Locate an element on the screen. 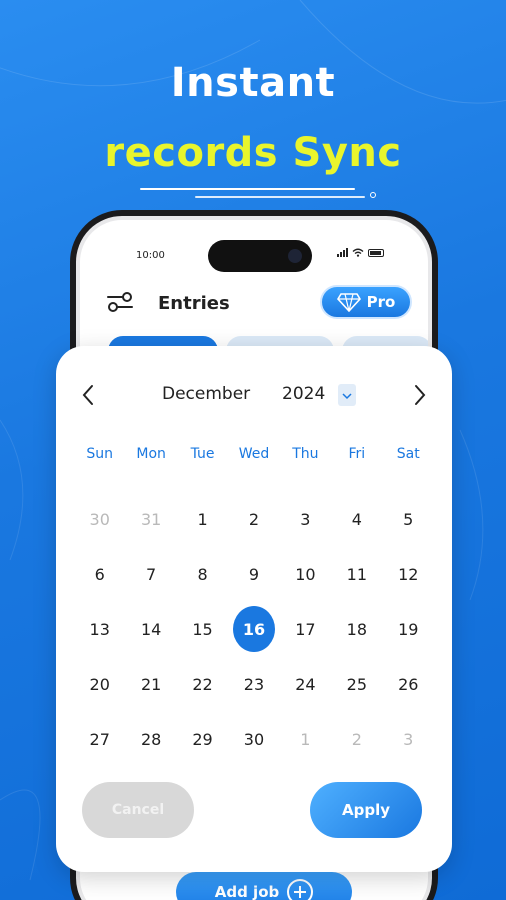 The image size is (506, 900). calendar-day: 21 is located at coordinates (150, 684).